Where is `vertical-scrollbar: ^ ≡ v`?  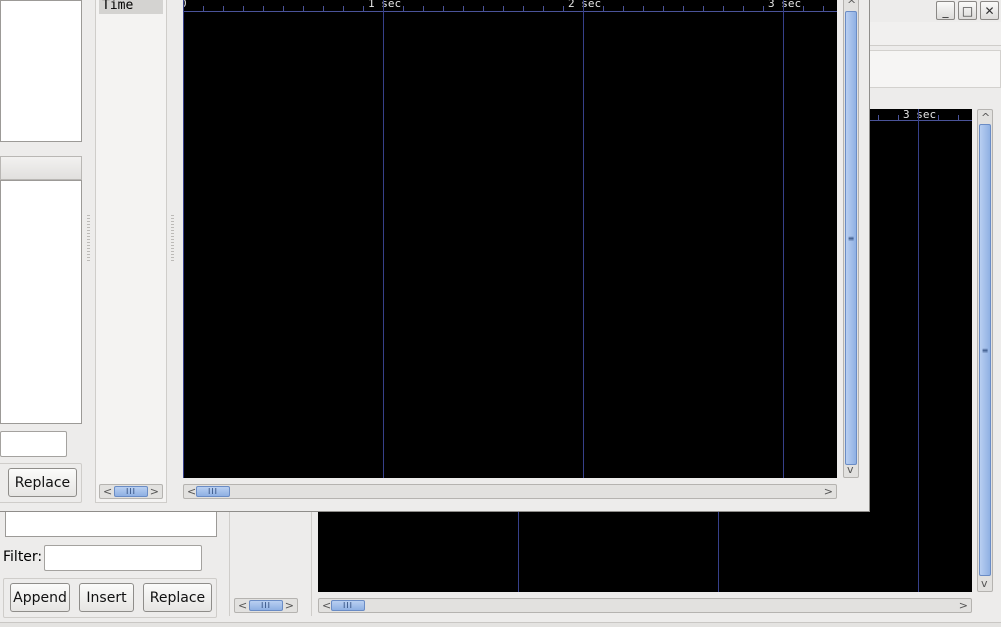
vertical-scrollbar: ^ ≡ v is located at coordinates (851, 239).